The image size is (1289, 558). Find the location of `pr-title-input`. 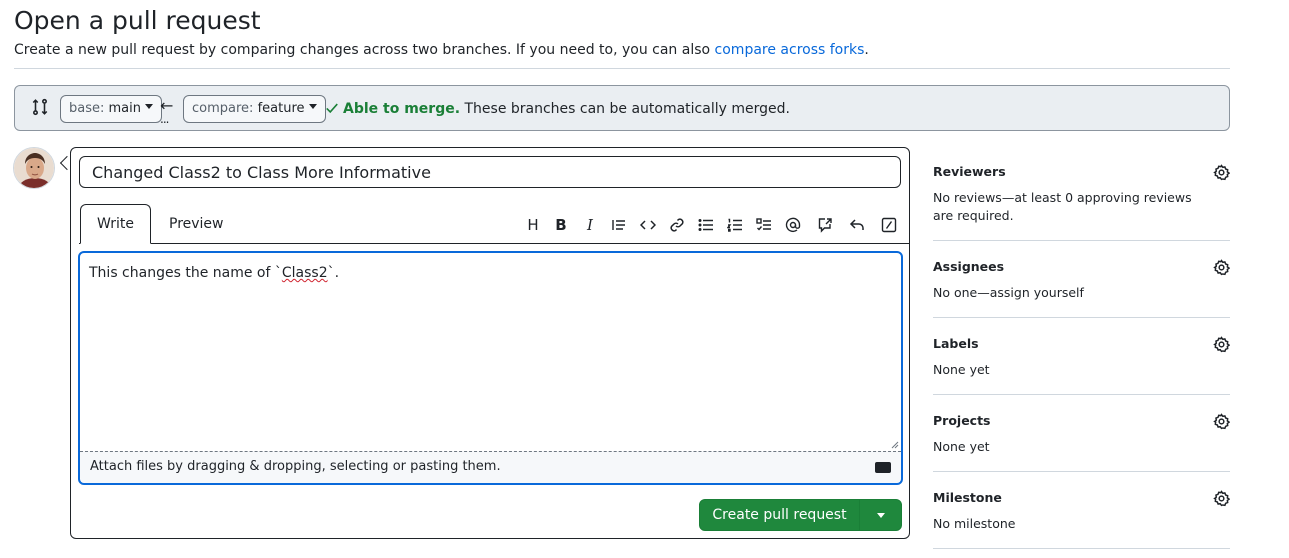

pr-title-input is located at coordinates (490, 172).